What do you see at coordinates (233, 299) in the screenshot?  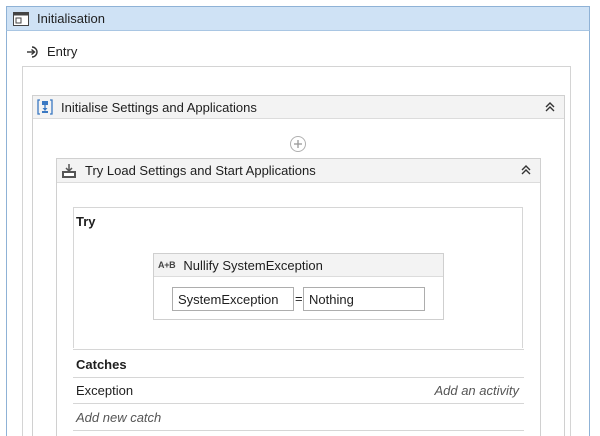 I see `assign-to-field: SystemException` at bounding box center [233, 299].